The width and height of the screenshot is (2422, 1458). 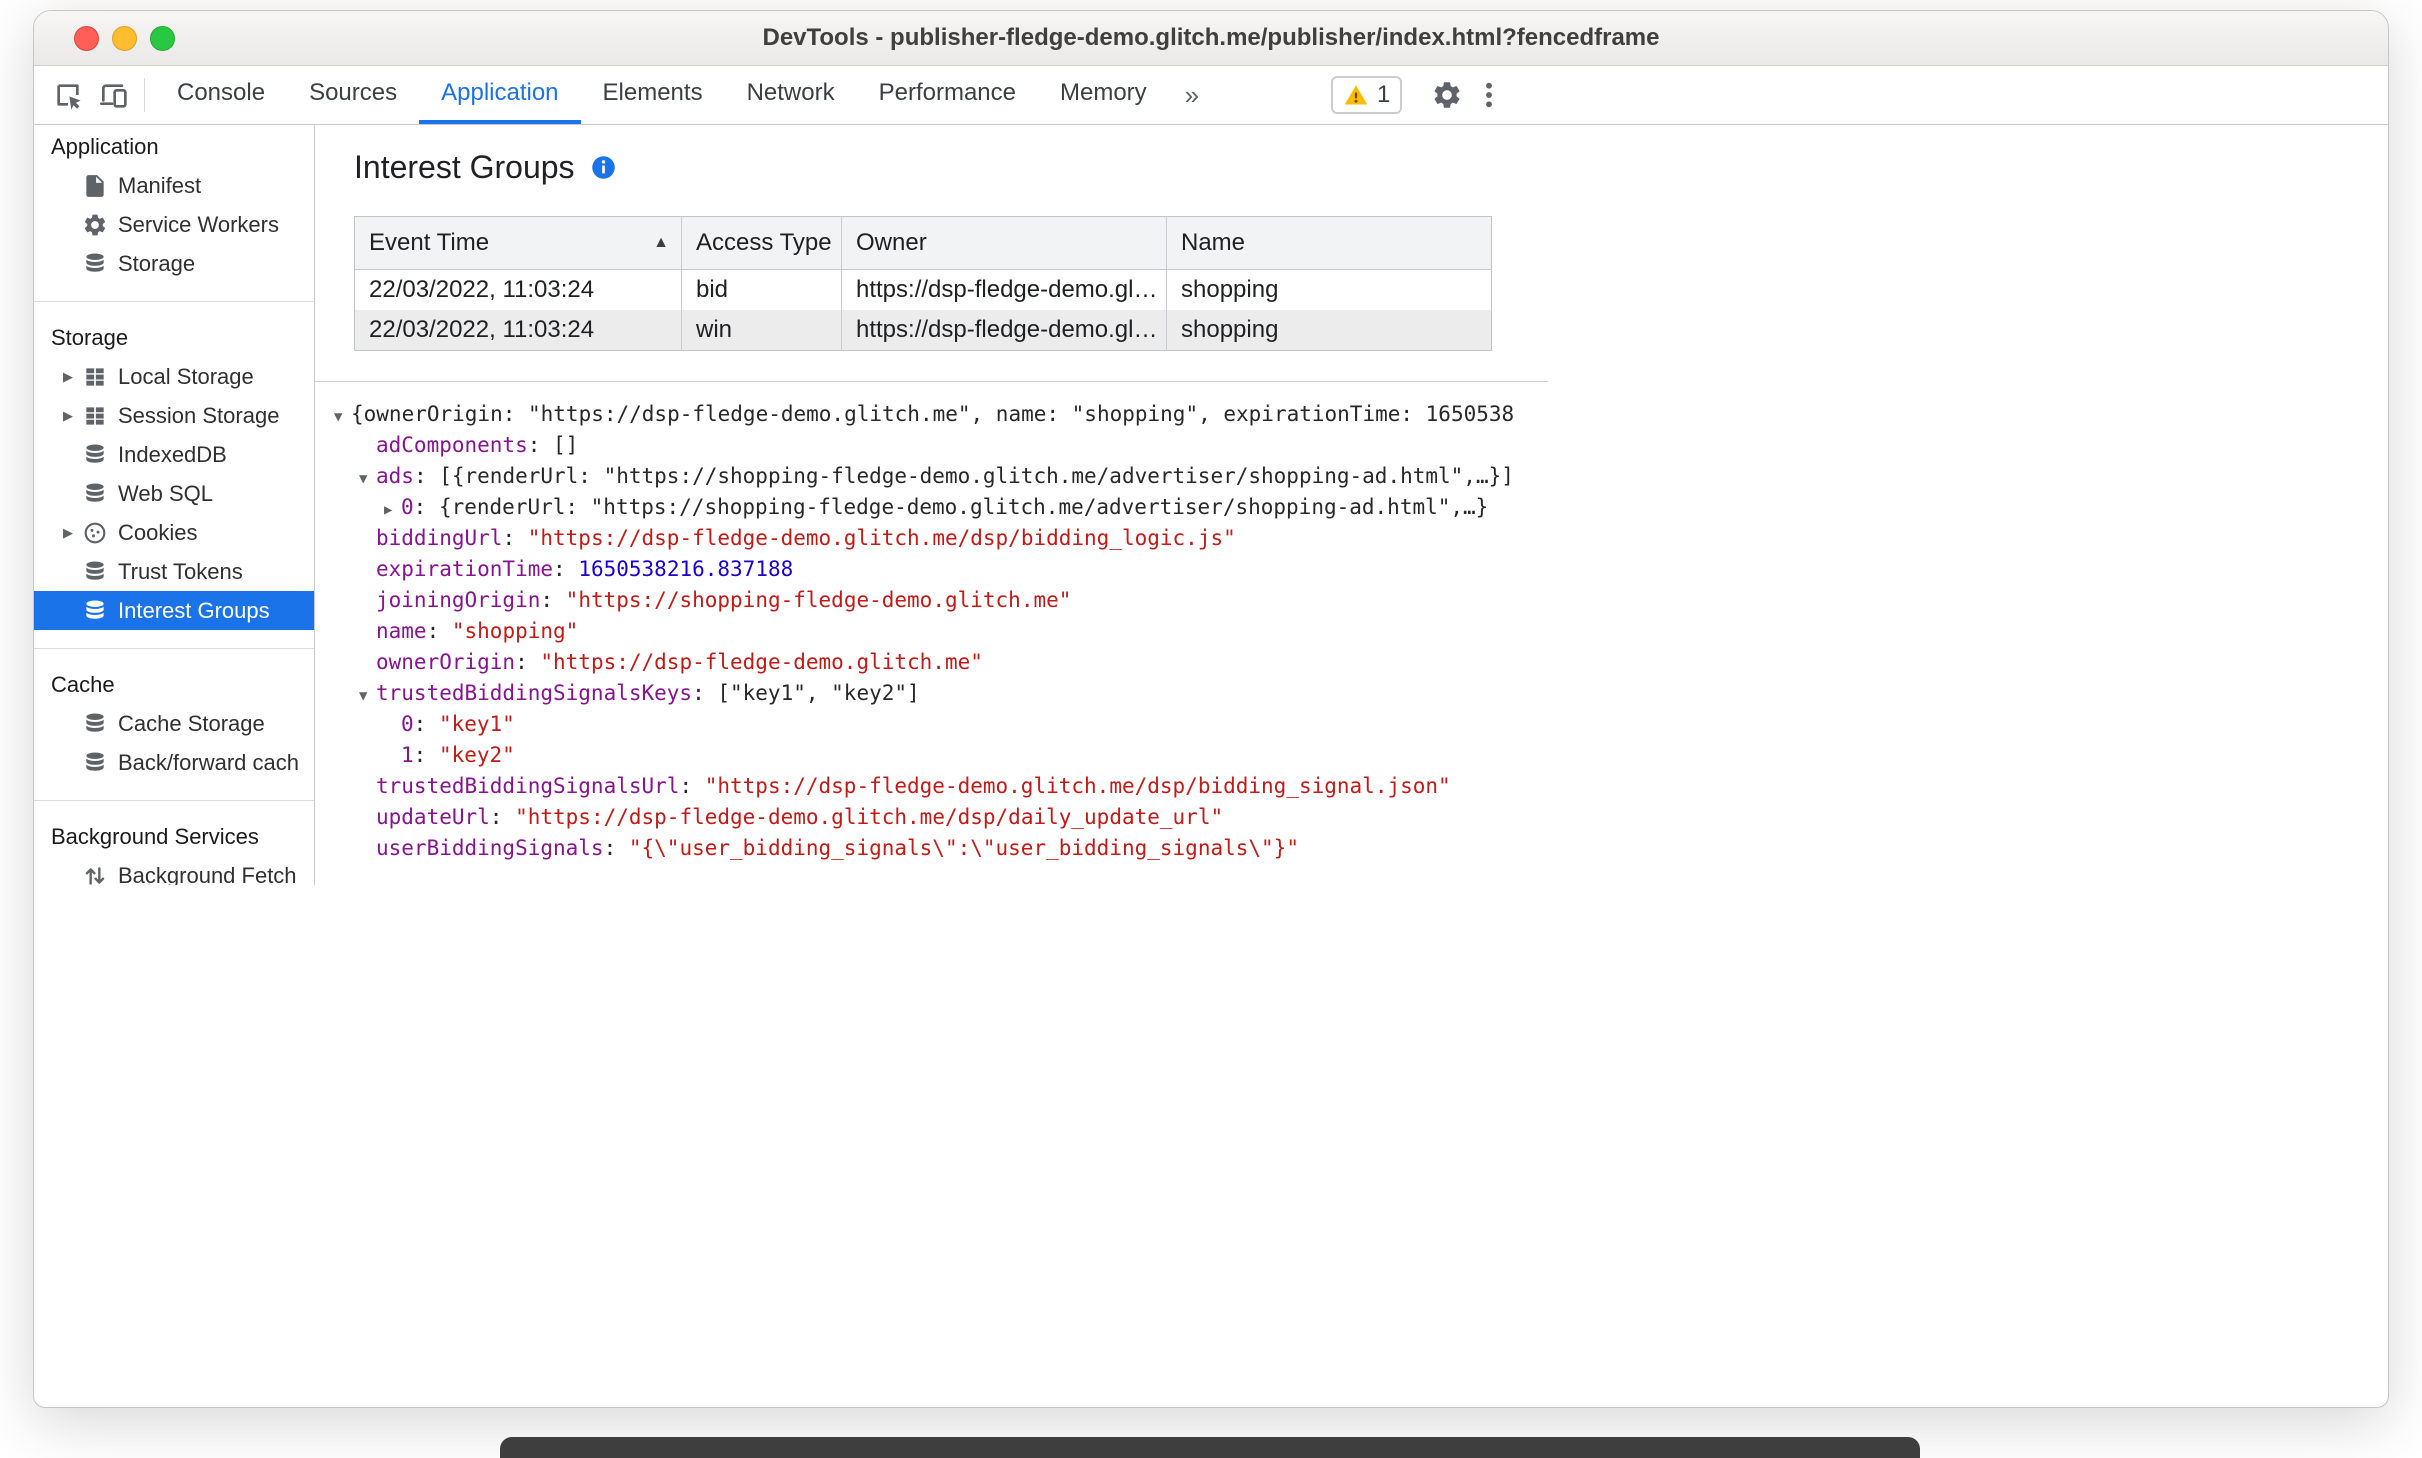 I want to click on json-tree-row: 0: "key1", so click(x=1351, y=724).